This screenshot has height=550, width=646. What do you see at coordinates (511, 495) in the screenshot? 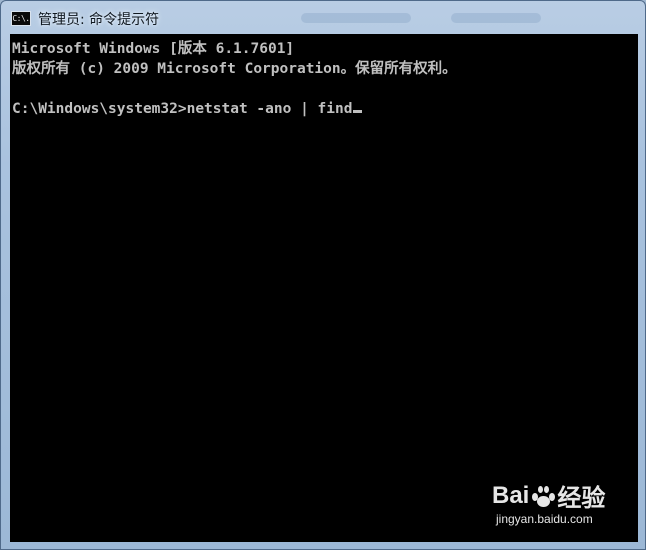
I see `baidu-logo-text-left: Bai` at bounding box center [511, 495].